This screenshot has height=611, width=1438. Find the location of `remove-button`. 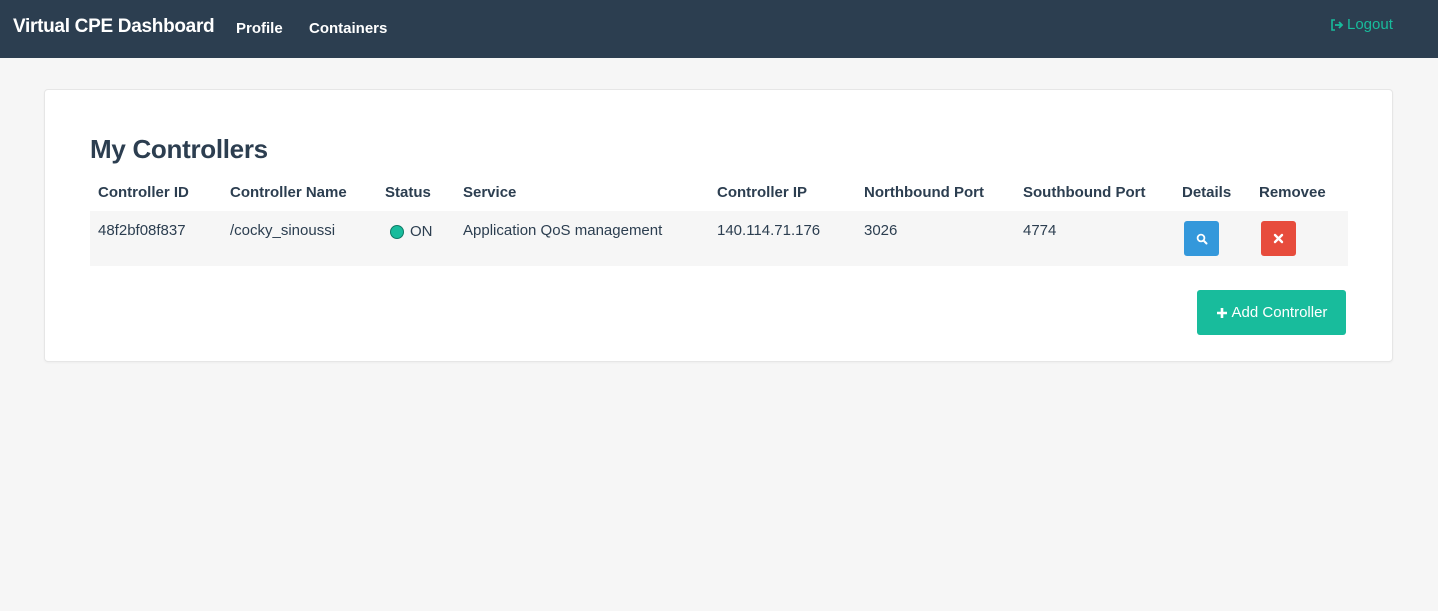

remove-button is located at coordinates (1278, 238).